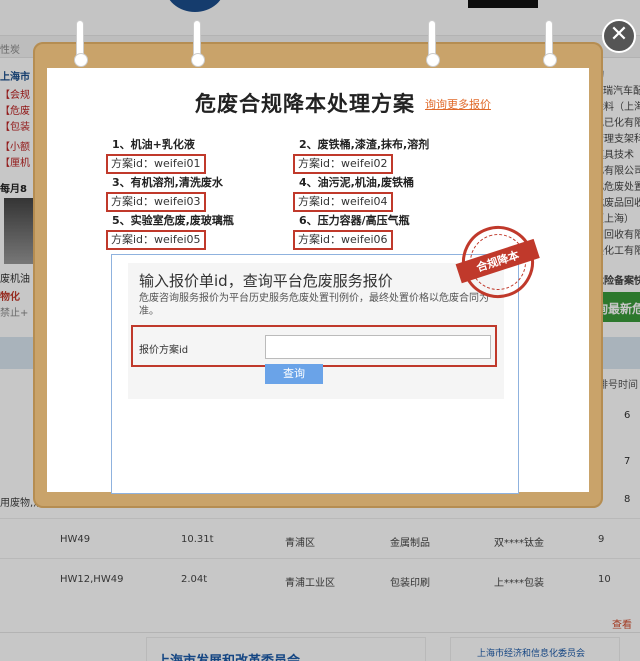  I want to click on plan-item-1: 1、机油+乳化液 方案id：weifei01, so click(196, 155).